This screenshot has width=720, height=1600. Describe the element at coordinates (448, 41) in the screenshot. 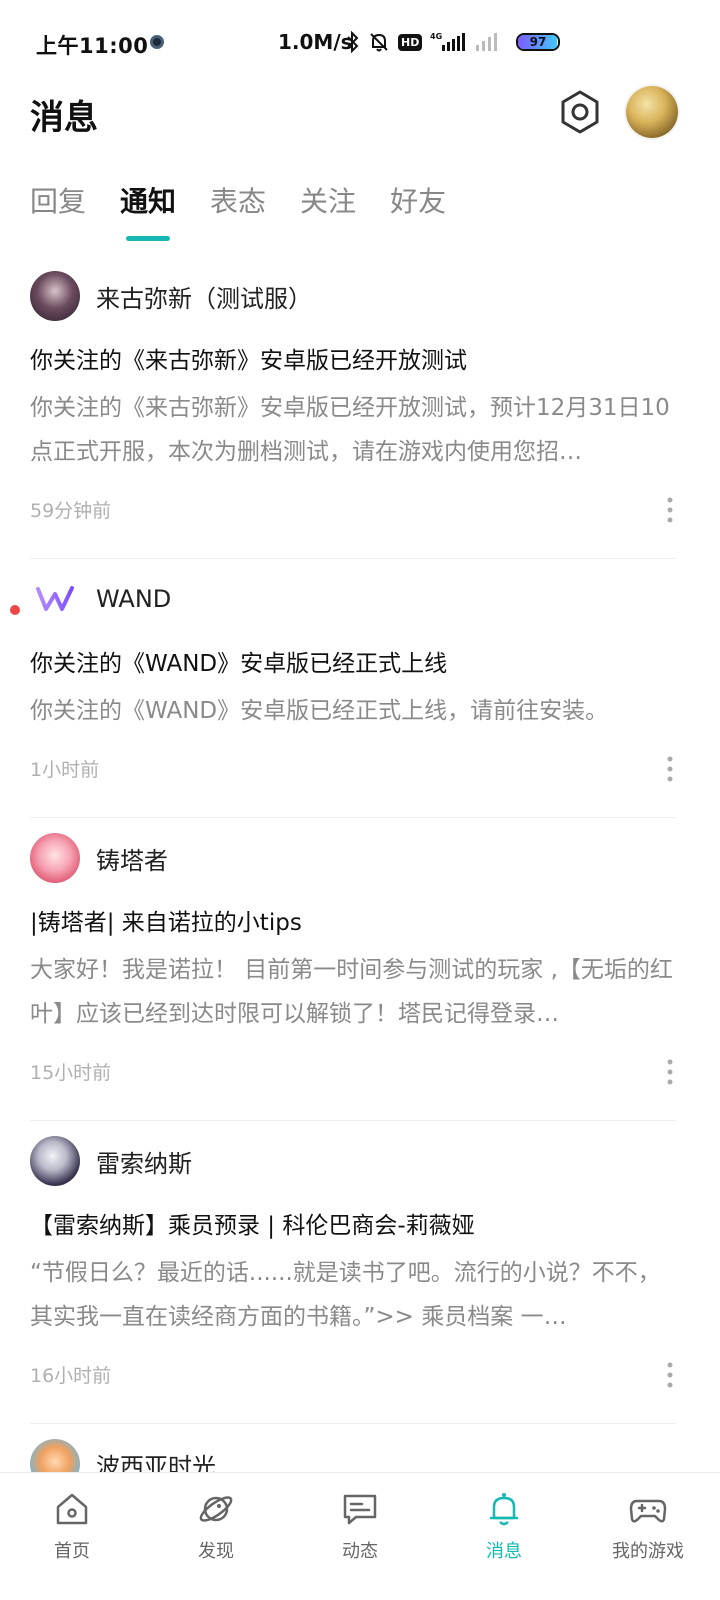

I see `signal-icon: 4G` at that location.